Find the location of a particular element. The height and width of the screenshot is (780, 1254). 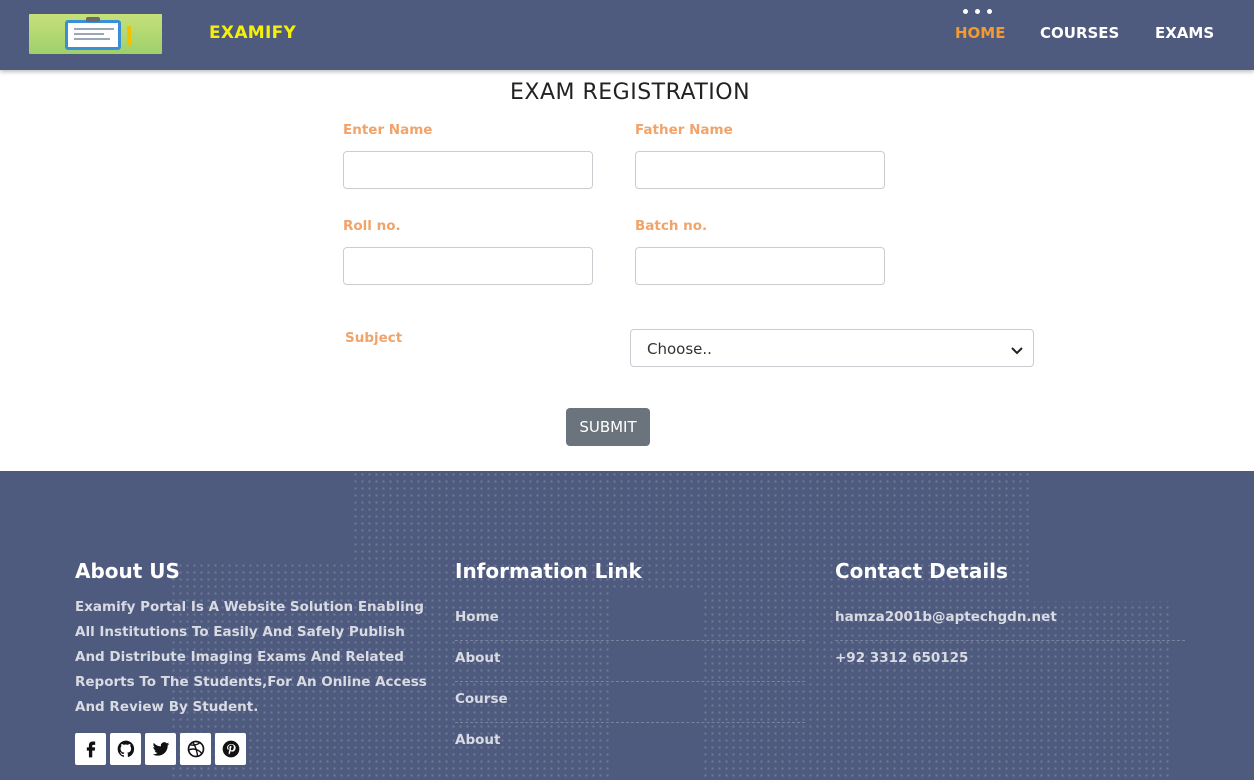

info-heading: Information Link is located at coordinates (548, 571).